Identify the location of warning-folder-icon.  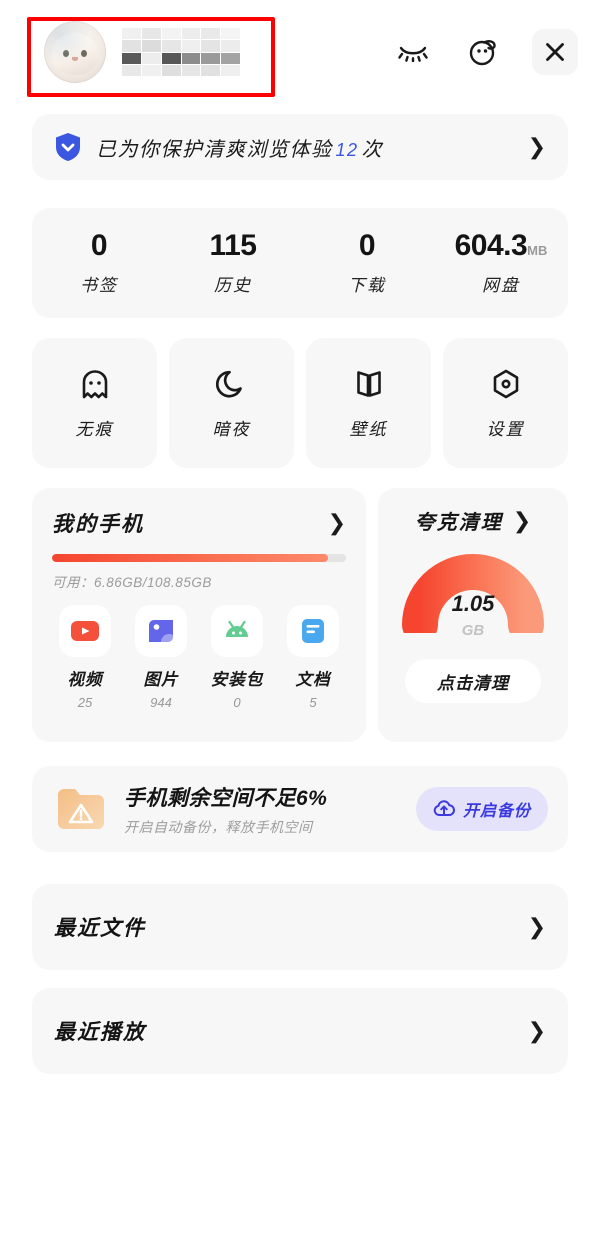
(81, 809).